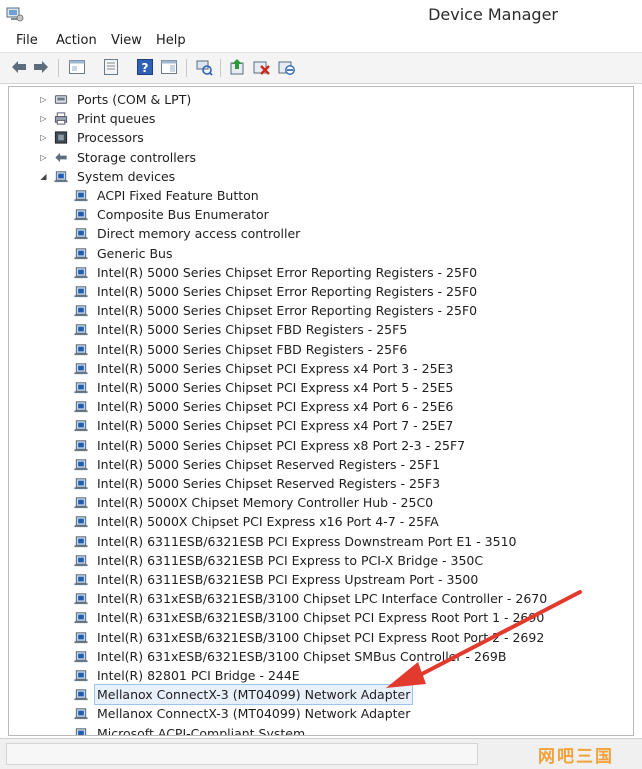 This screenshot has width=642, height=769. I want to click on tree-device-row: Intel(R) 82801 PCI Bridge - 244E, so click(319, 675).